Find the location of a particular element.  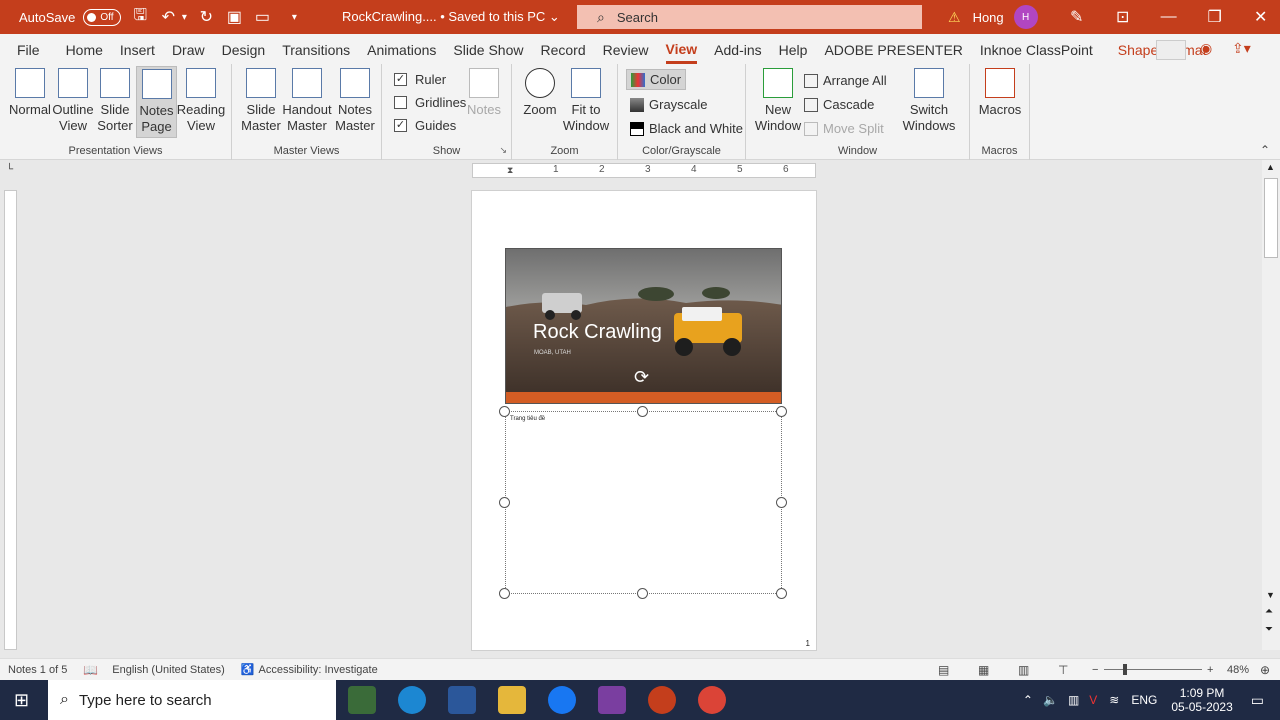

close-button: ✕ is located at coordinates (1259, 17).